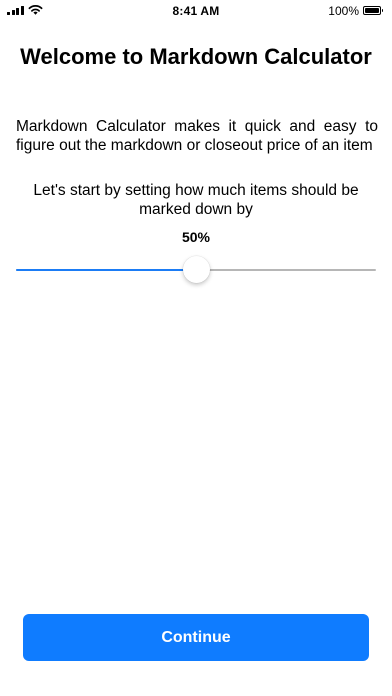 The width and height of the screenshot is (392, 696). Describe the element at coordinates (373, 10) in the screenshot. I see `battery-icon` at that location.